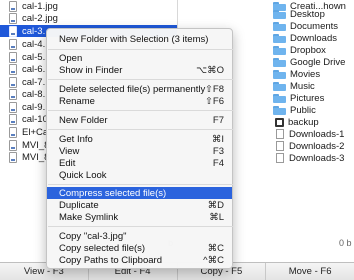 This screenshot has height=280, width=354. I want to click on menu-item-label: View, so click(69, 151).